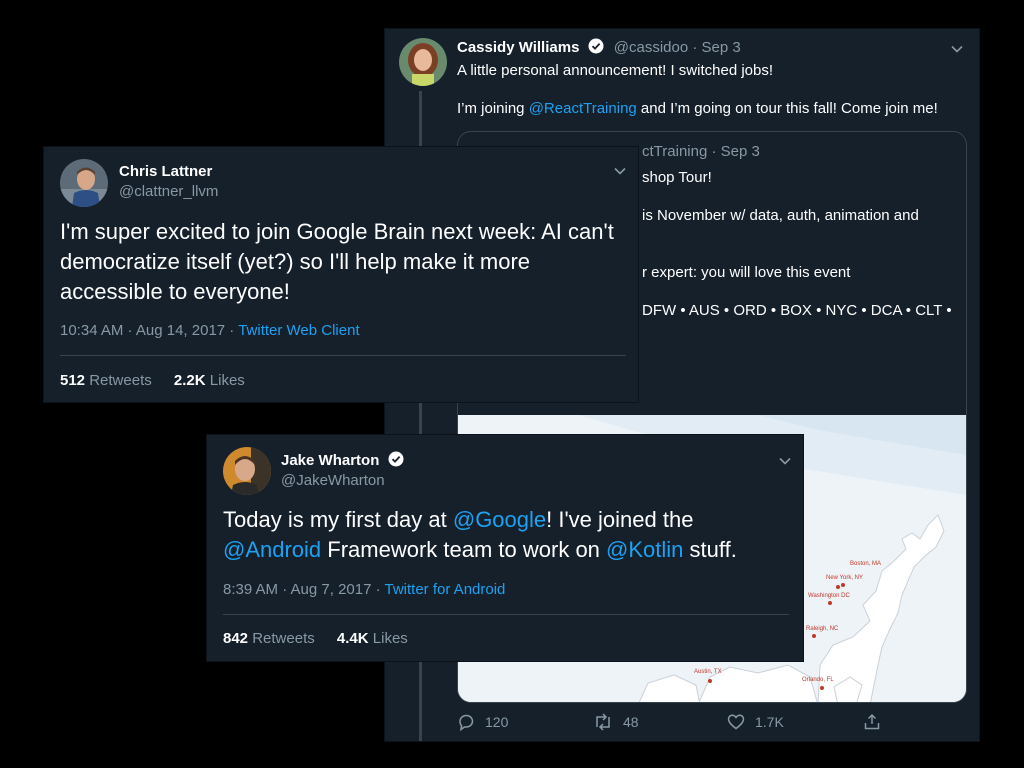  Describe the element at coordinates (338, 519) in the screenshot. I see `text-fragment: Today is my first day at` at that location.